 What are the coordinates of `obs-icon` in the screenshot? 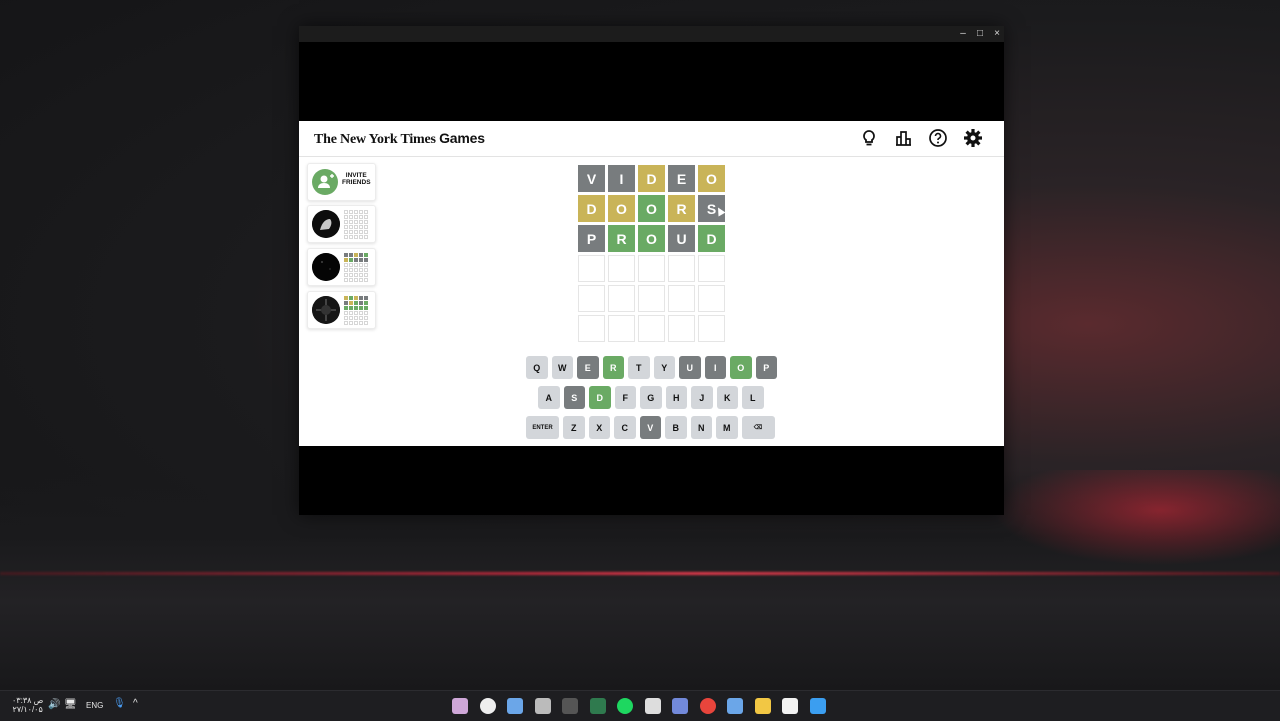 It's located at (487, 706).